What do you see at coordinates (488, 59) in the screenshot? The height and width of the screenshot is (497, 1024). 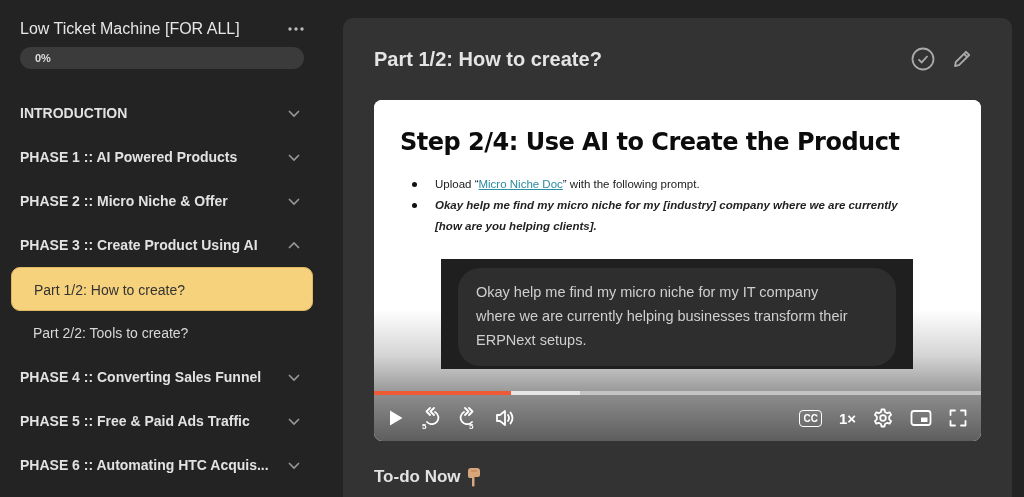 I see `lesson-title: Part 1/2: How to create?` at bounding box center [488, 59].